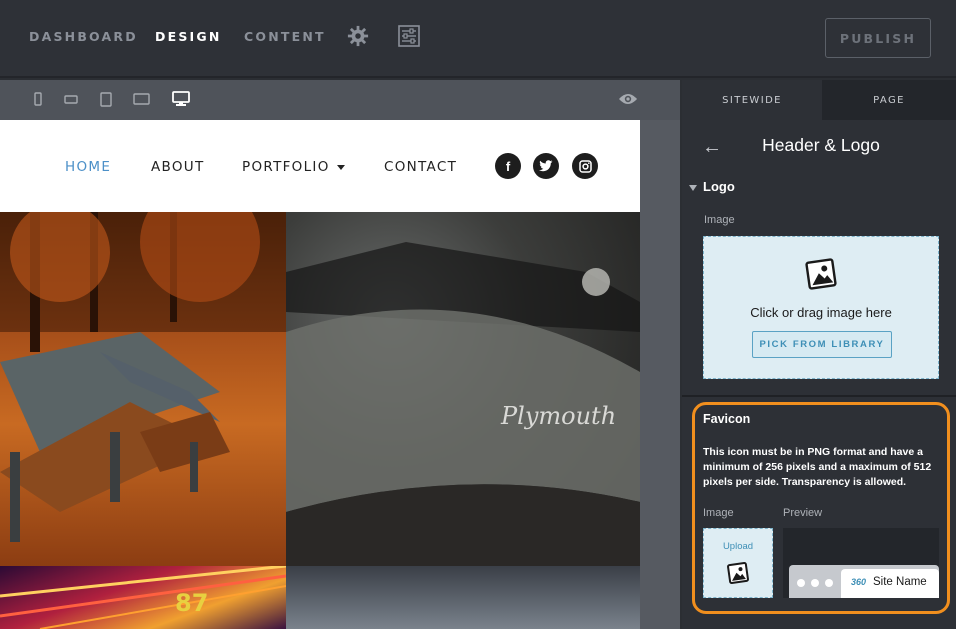 Image resolution: width=956 pixels, height=629 pixels. What do you see at coordinates (286, 167) in the screenshot?
I see `menu-portfolio-label: PORTFOLIO` at bounding box center [286, 167].